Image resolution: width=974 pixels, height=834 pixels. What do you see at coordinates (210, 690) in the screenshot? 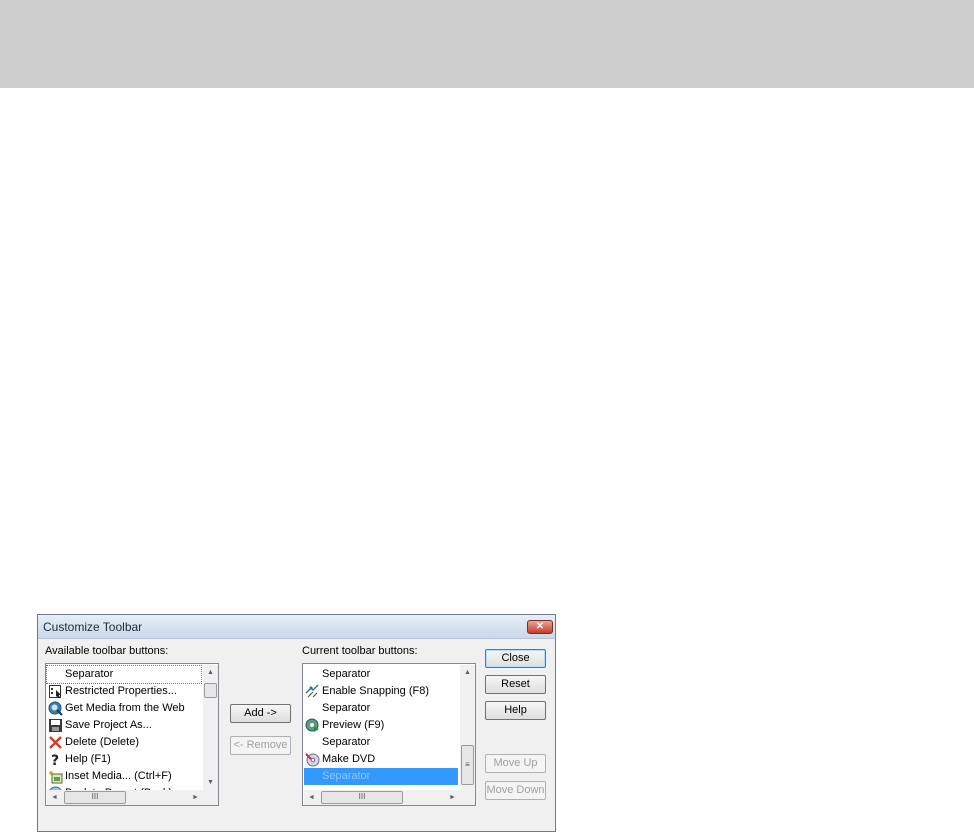
I see `scroll-thumb` at bounding box center [210, 690].